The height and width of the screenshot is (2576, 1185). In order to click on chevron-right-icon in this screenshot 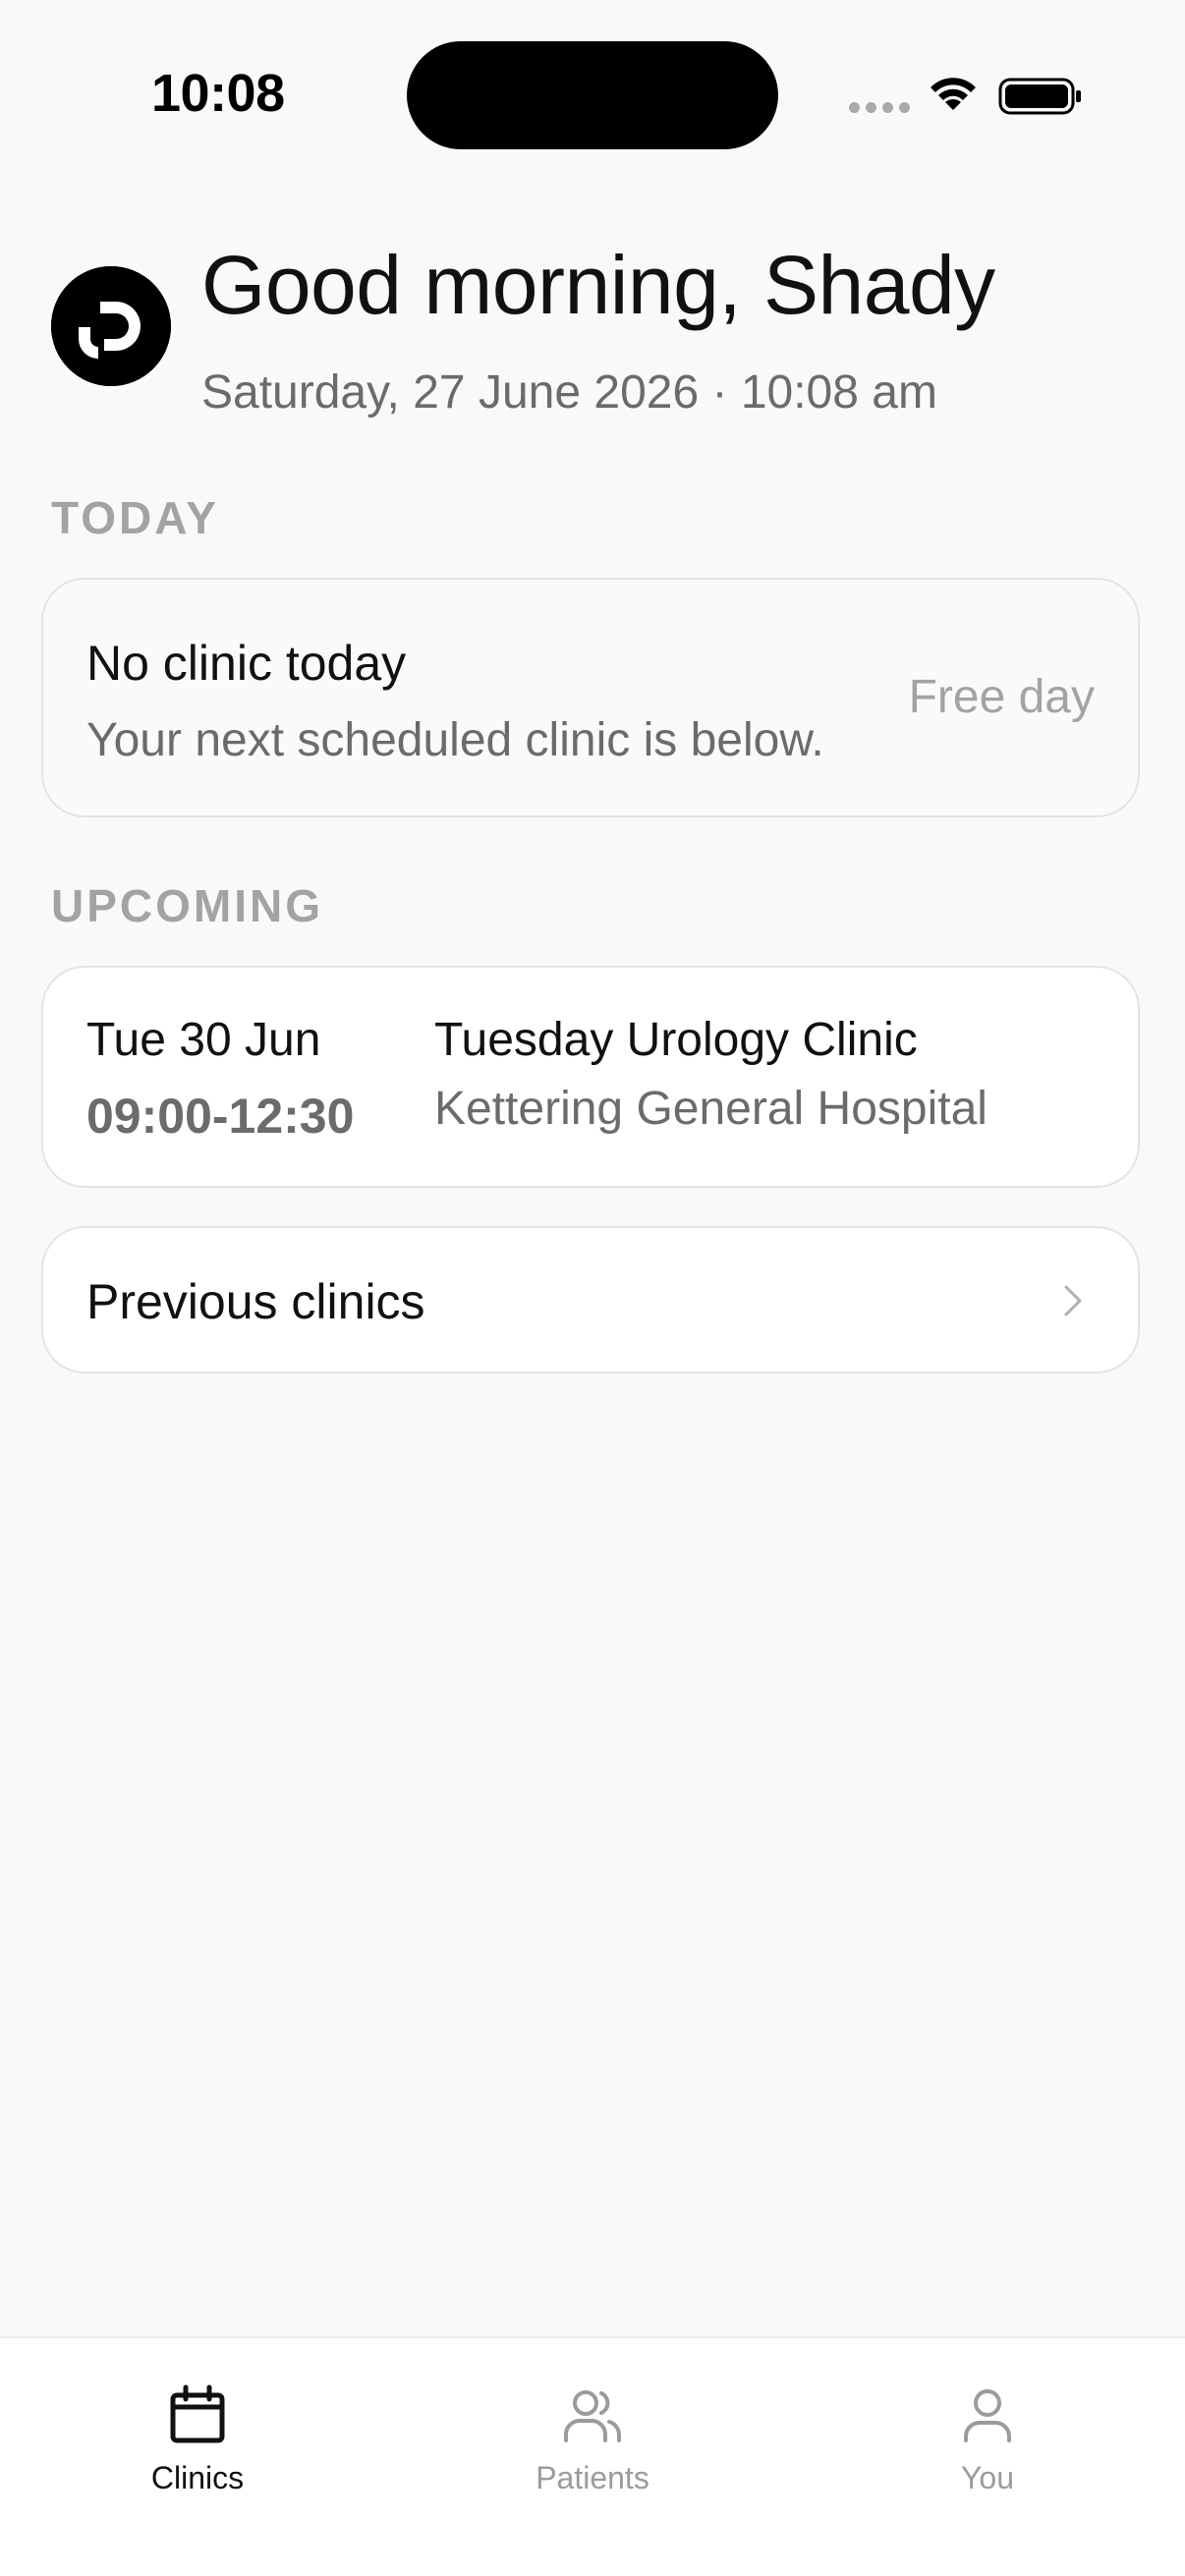, I will do `click(1073, 1300)`.